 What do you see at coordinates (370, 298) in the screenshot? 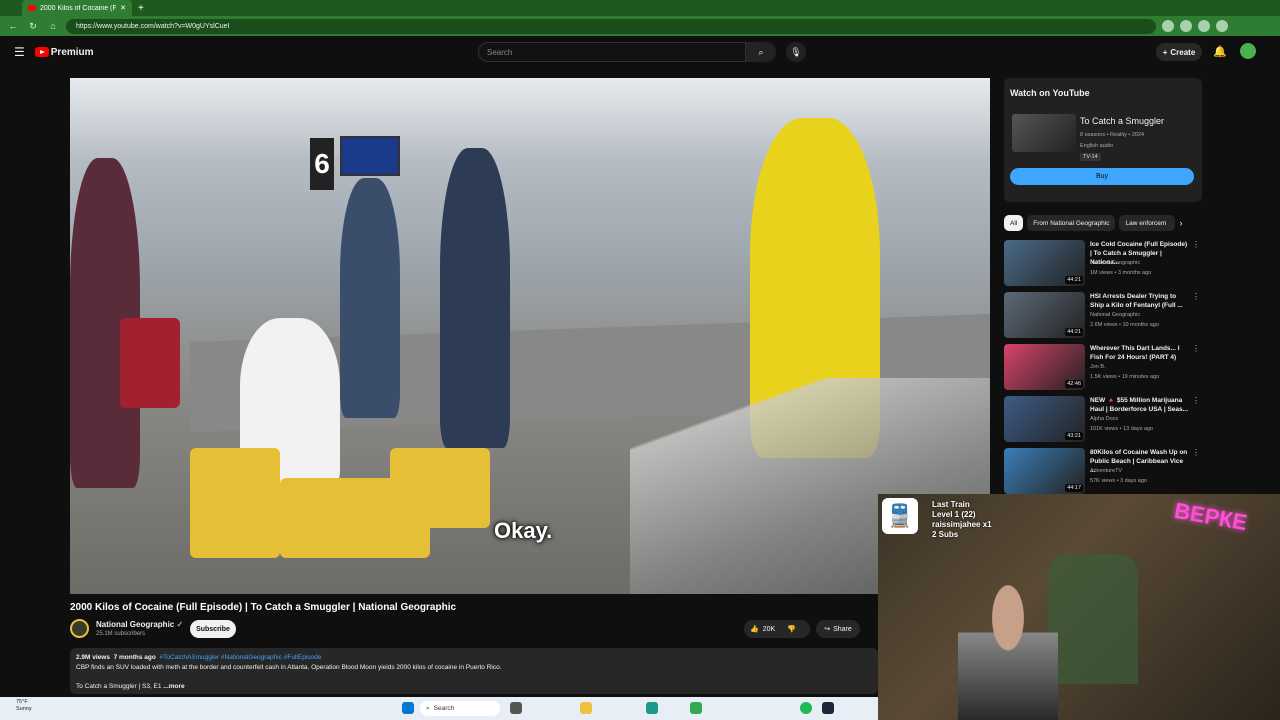
I see `person-denim-jacket` at bounding box center [370, 298].